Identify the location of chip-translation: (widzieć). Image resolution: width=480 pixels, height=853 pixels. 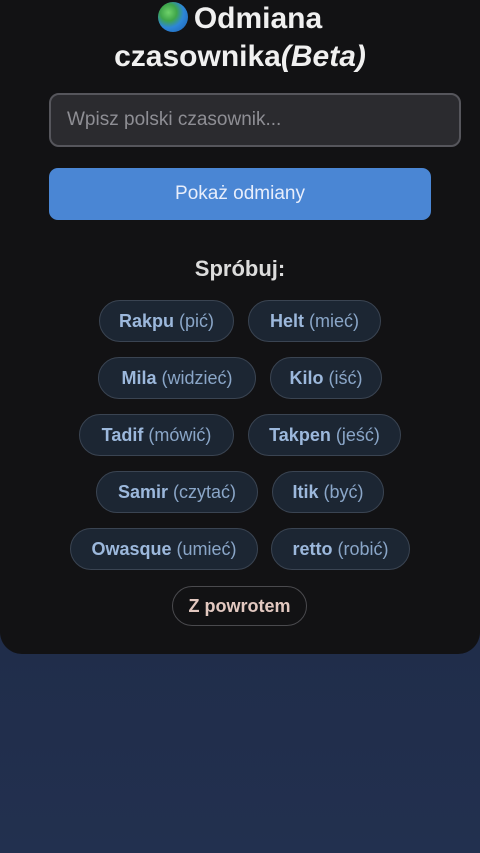
(197, 378).